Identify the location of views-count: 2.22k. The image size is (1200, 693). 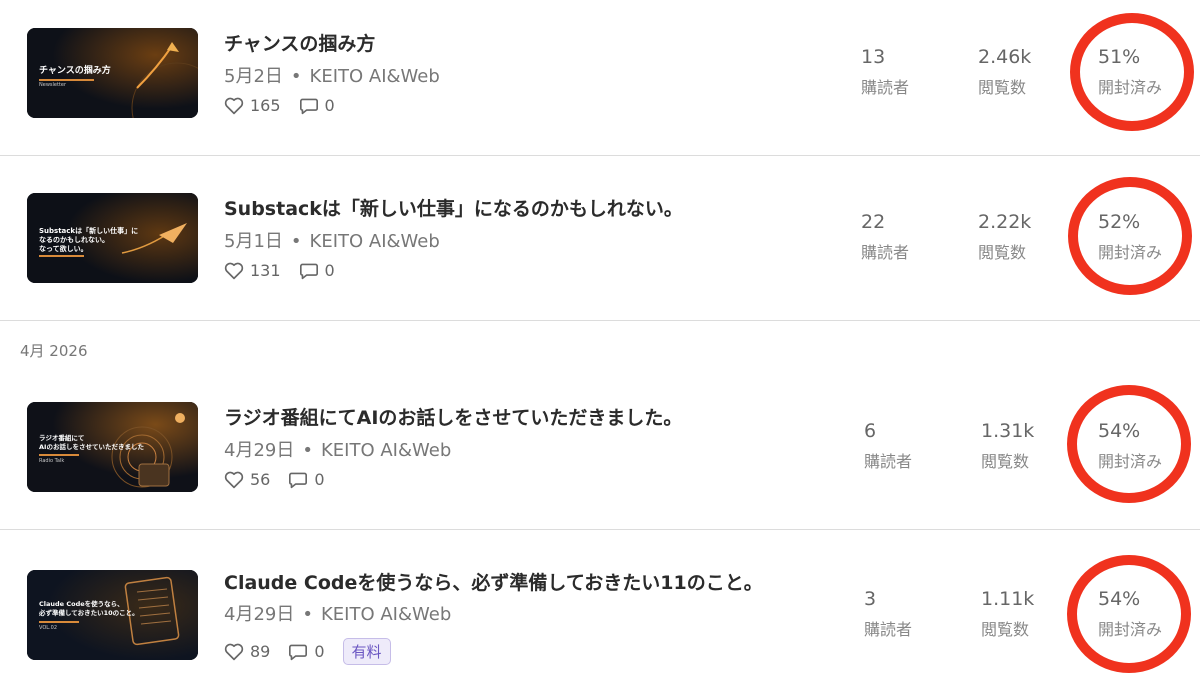
(1005, 222).